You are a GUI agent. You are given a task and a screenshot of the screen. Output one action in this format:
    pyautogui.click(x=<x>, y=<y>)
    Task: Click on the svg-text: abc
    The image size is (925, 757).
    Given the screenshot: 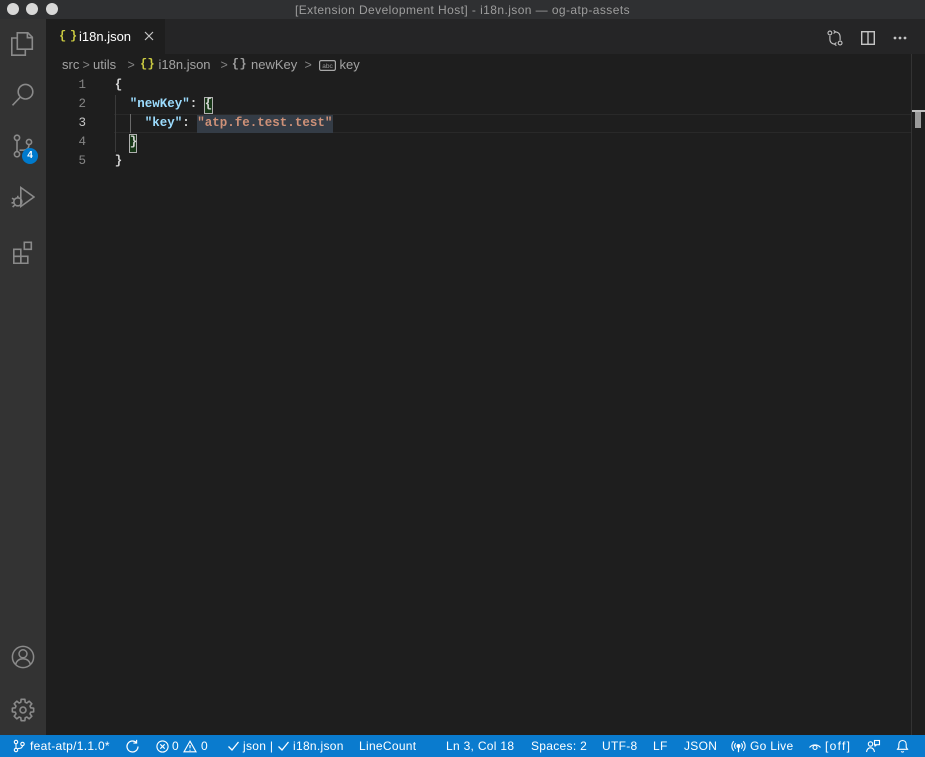 What is the action you would take?
    pyautogui.click(x=327, y=66)
    